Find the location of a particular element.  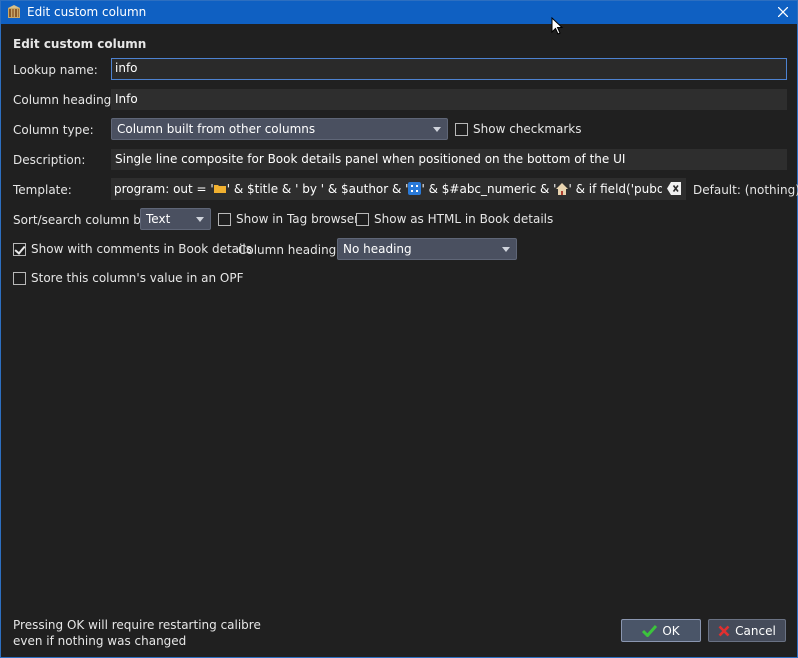

comments-heading-select: No heading is located at coordinates (427, 249).